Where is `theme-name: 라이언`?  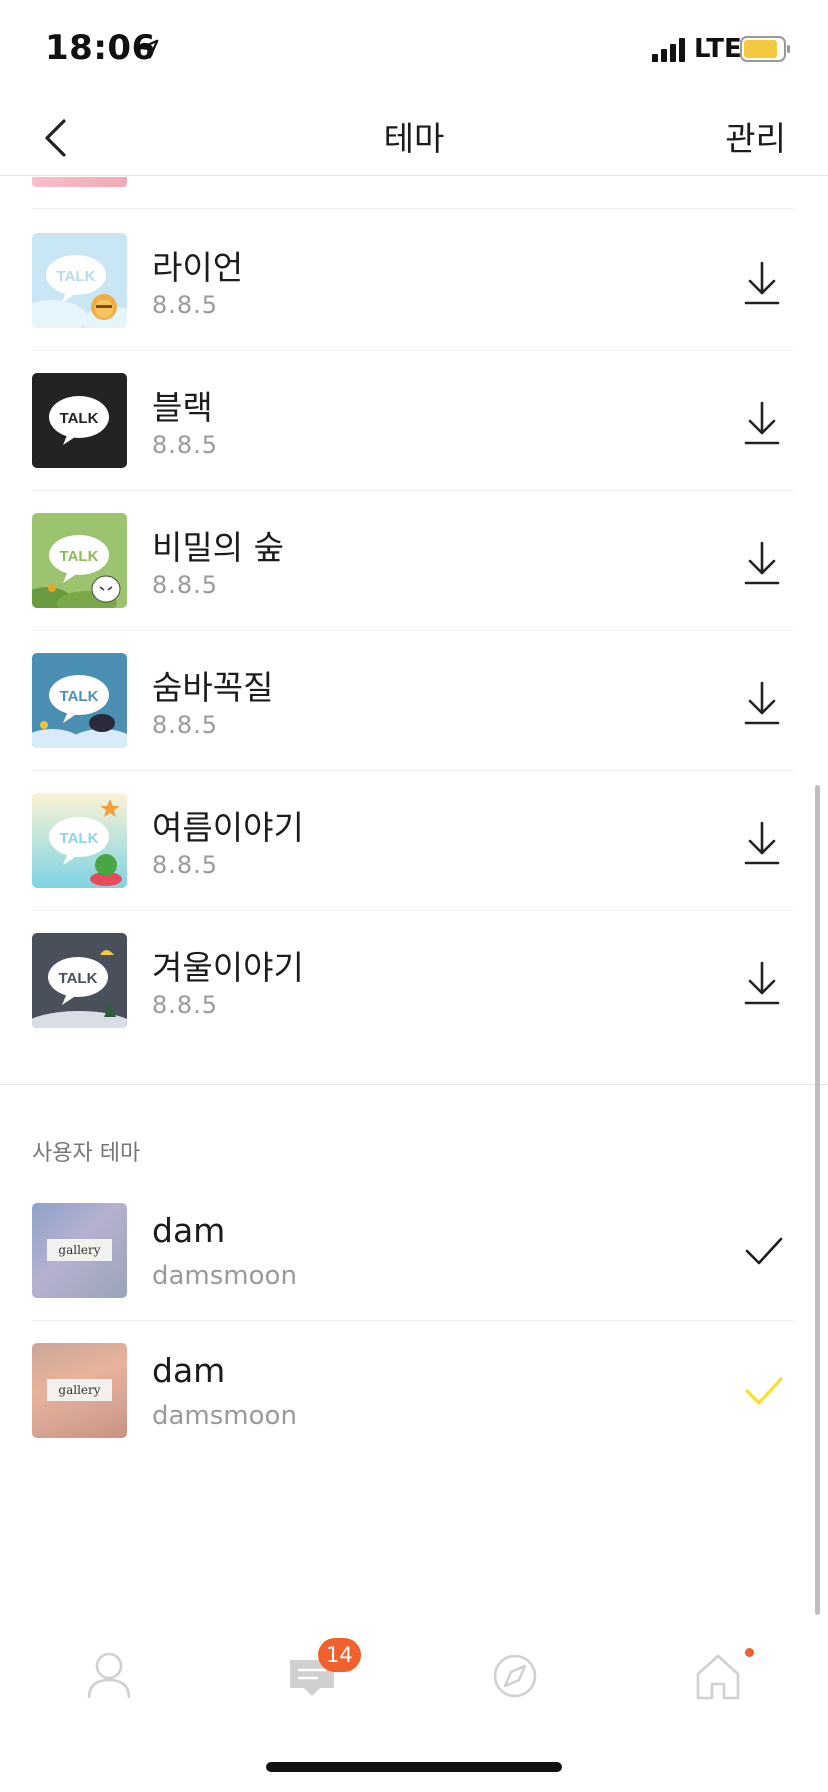
theme-name: 라이언 is located at coordinates (198, 267).